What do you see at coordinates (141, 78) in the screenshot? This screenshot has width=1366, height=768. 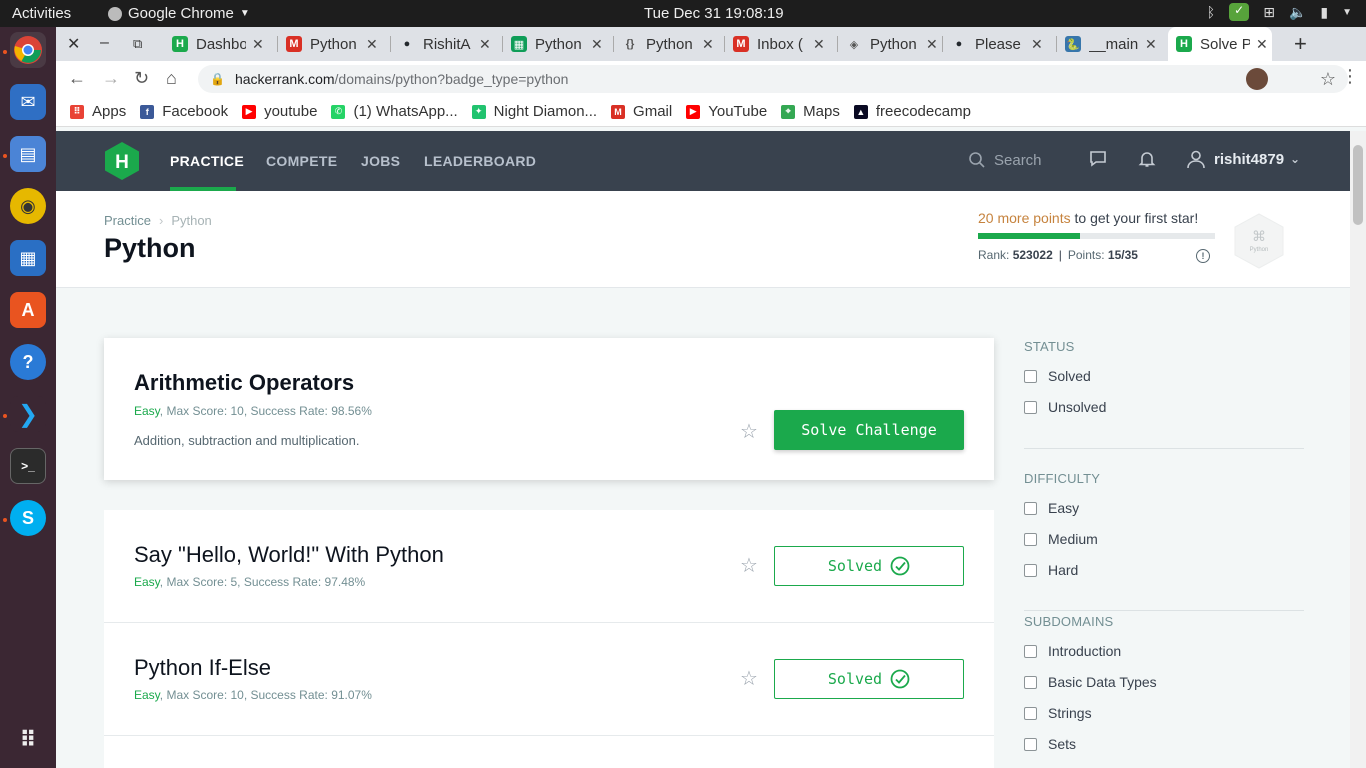 I see `reload-icon: ↻` at bounding box center [141, 78].